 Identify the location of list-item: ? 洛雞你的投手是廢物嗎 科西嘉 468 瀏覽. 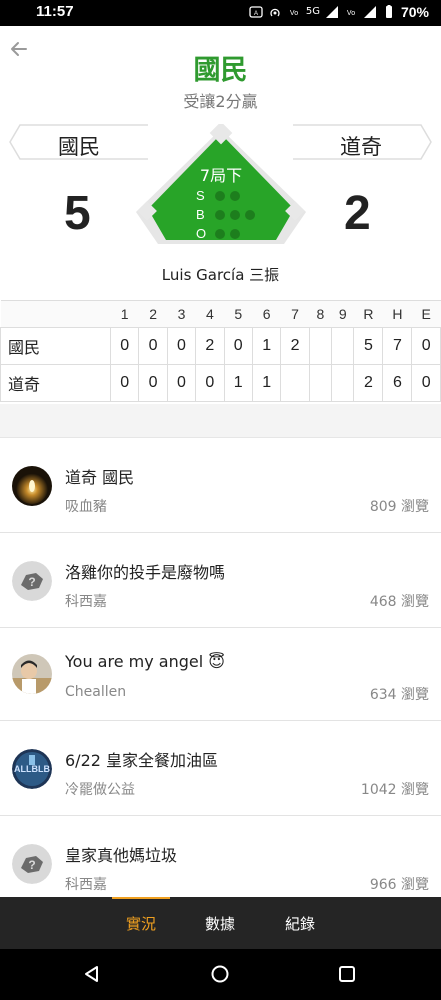
(220, 580).